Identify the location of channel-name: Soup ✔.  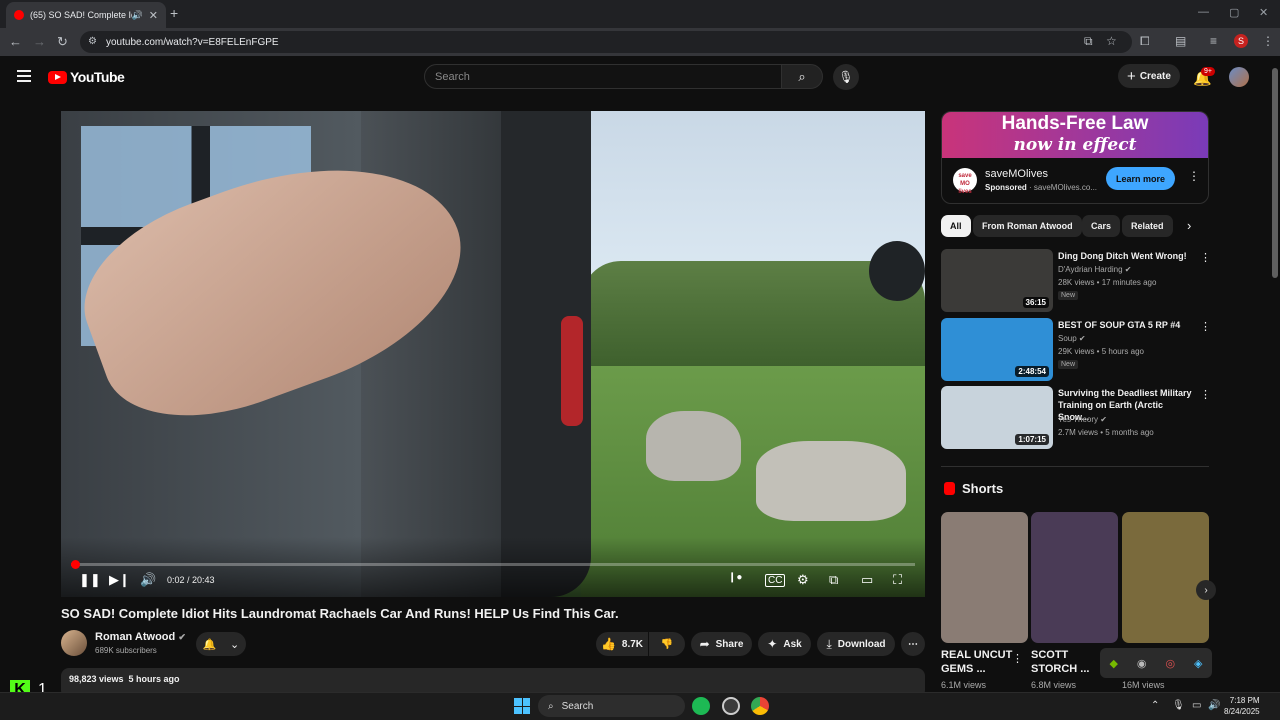
(1072, 338).